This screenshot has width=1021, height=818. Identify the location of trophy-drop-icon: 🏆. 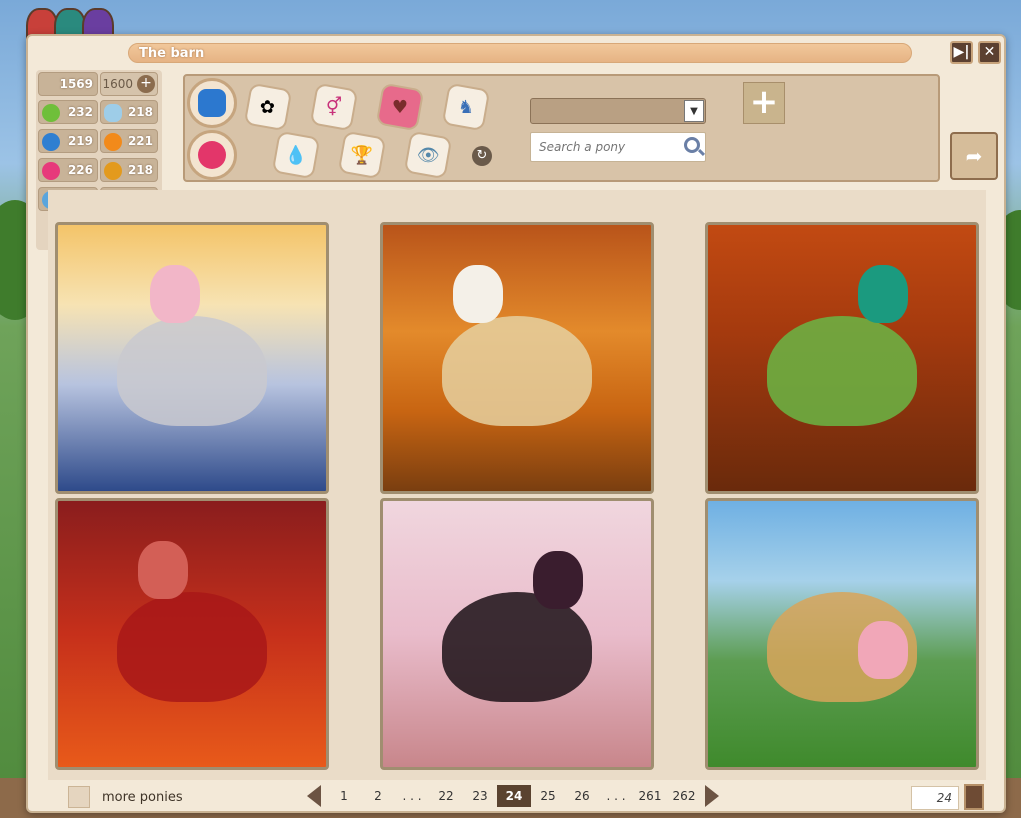
(362, 155).